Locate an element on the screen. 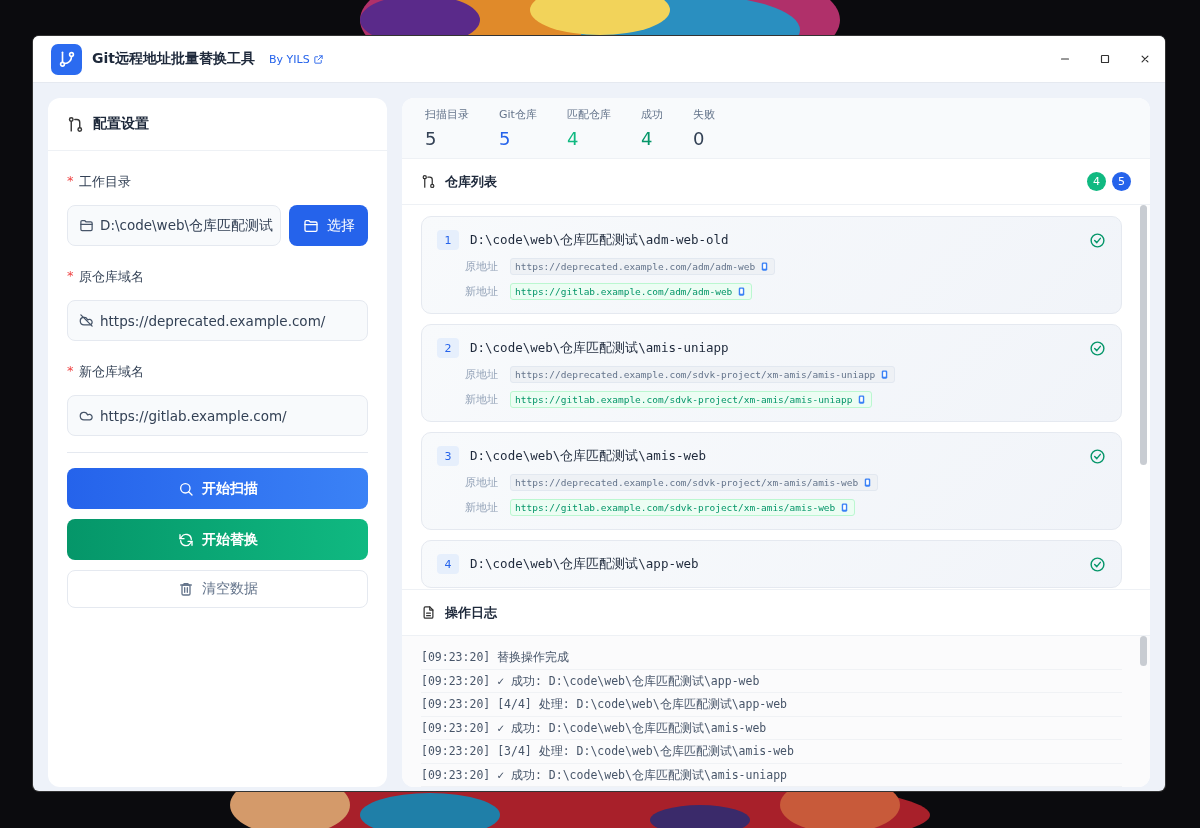 This screenshot has height=828, width=1200. stat-label: 失败 is located at coordinates (703, 114).